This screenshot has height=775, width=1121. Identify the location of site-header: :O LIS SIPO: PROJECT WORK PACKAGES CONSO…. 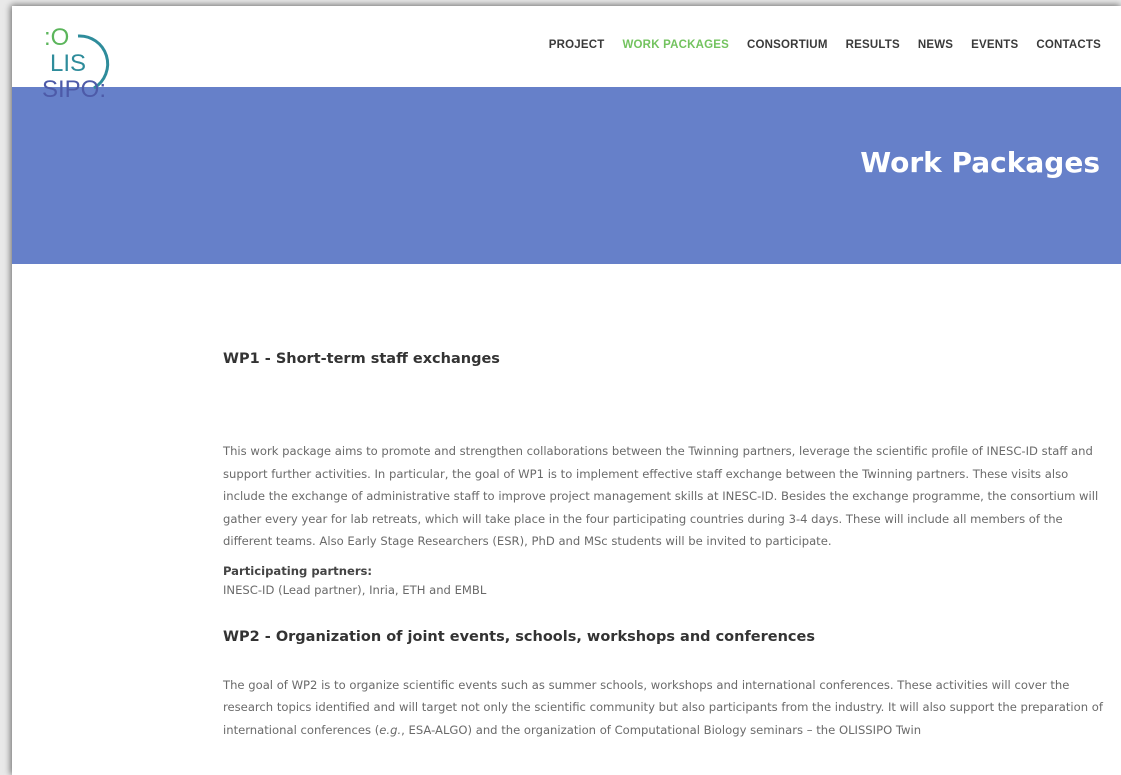
(566, 54).